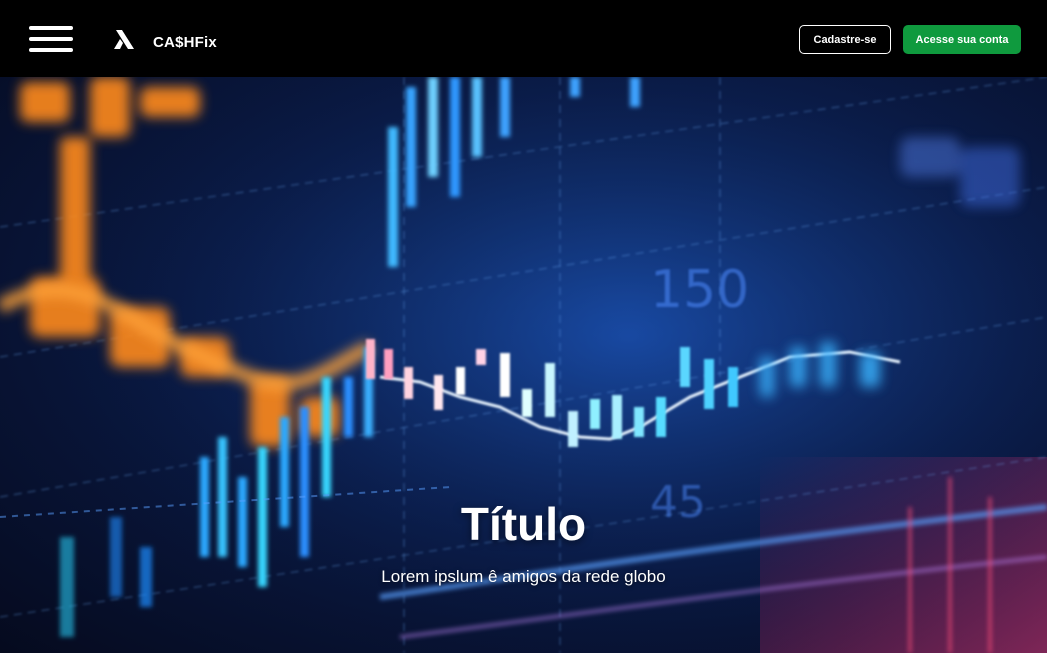 Image resolution: width=1047 pixels, height=653 pixels. What do you see at coordinates (51, 28) in the screenshot?
I see `menu-bar-top` at bounding box center [51, 28].